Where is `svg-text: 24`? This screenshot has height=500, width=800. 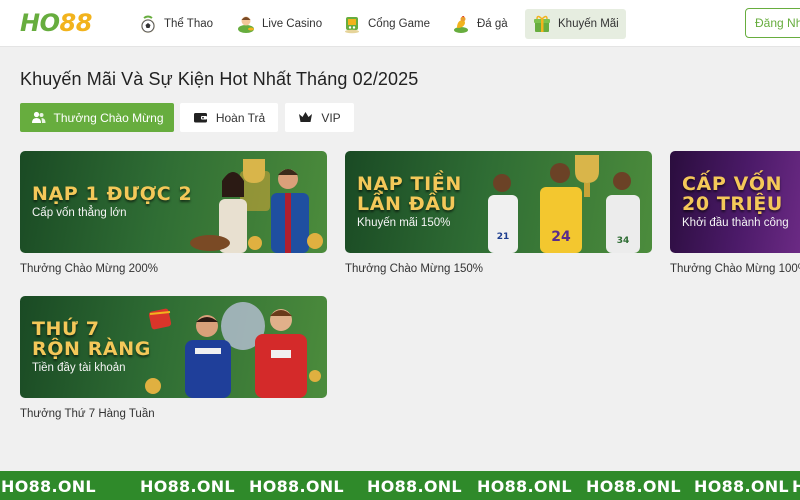
svg-text: 24 is located at coordinates (561, 237).